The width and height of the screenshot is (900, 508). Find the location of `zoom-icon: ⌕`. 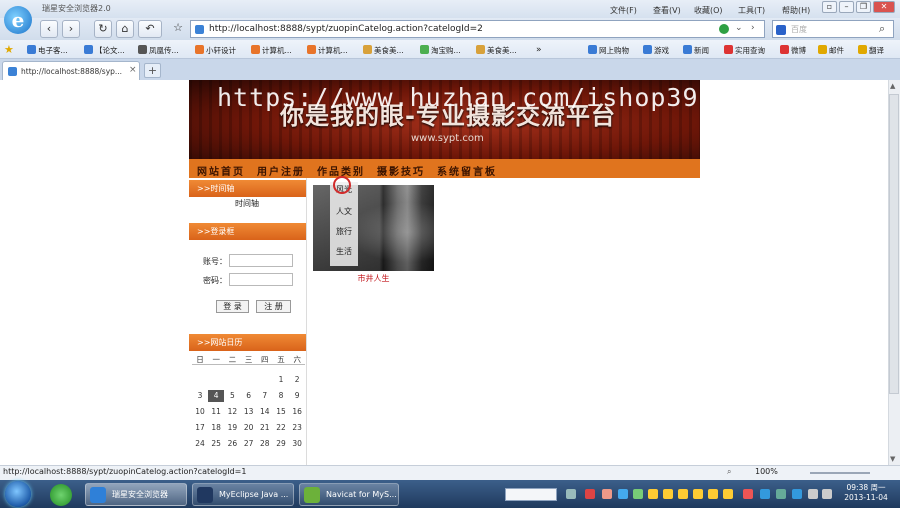

zoom-icon: ⌕ is located at coordinates (729, 472).